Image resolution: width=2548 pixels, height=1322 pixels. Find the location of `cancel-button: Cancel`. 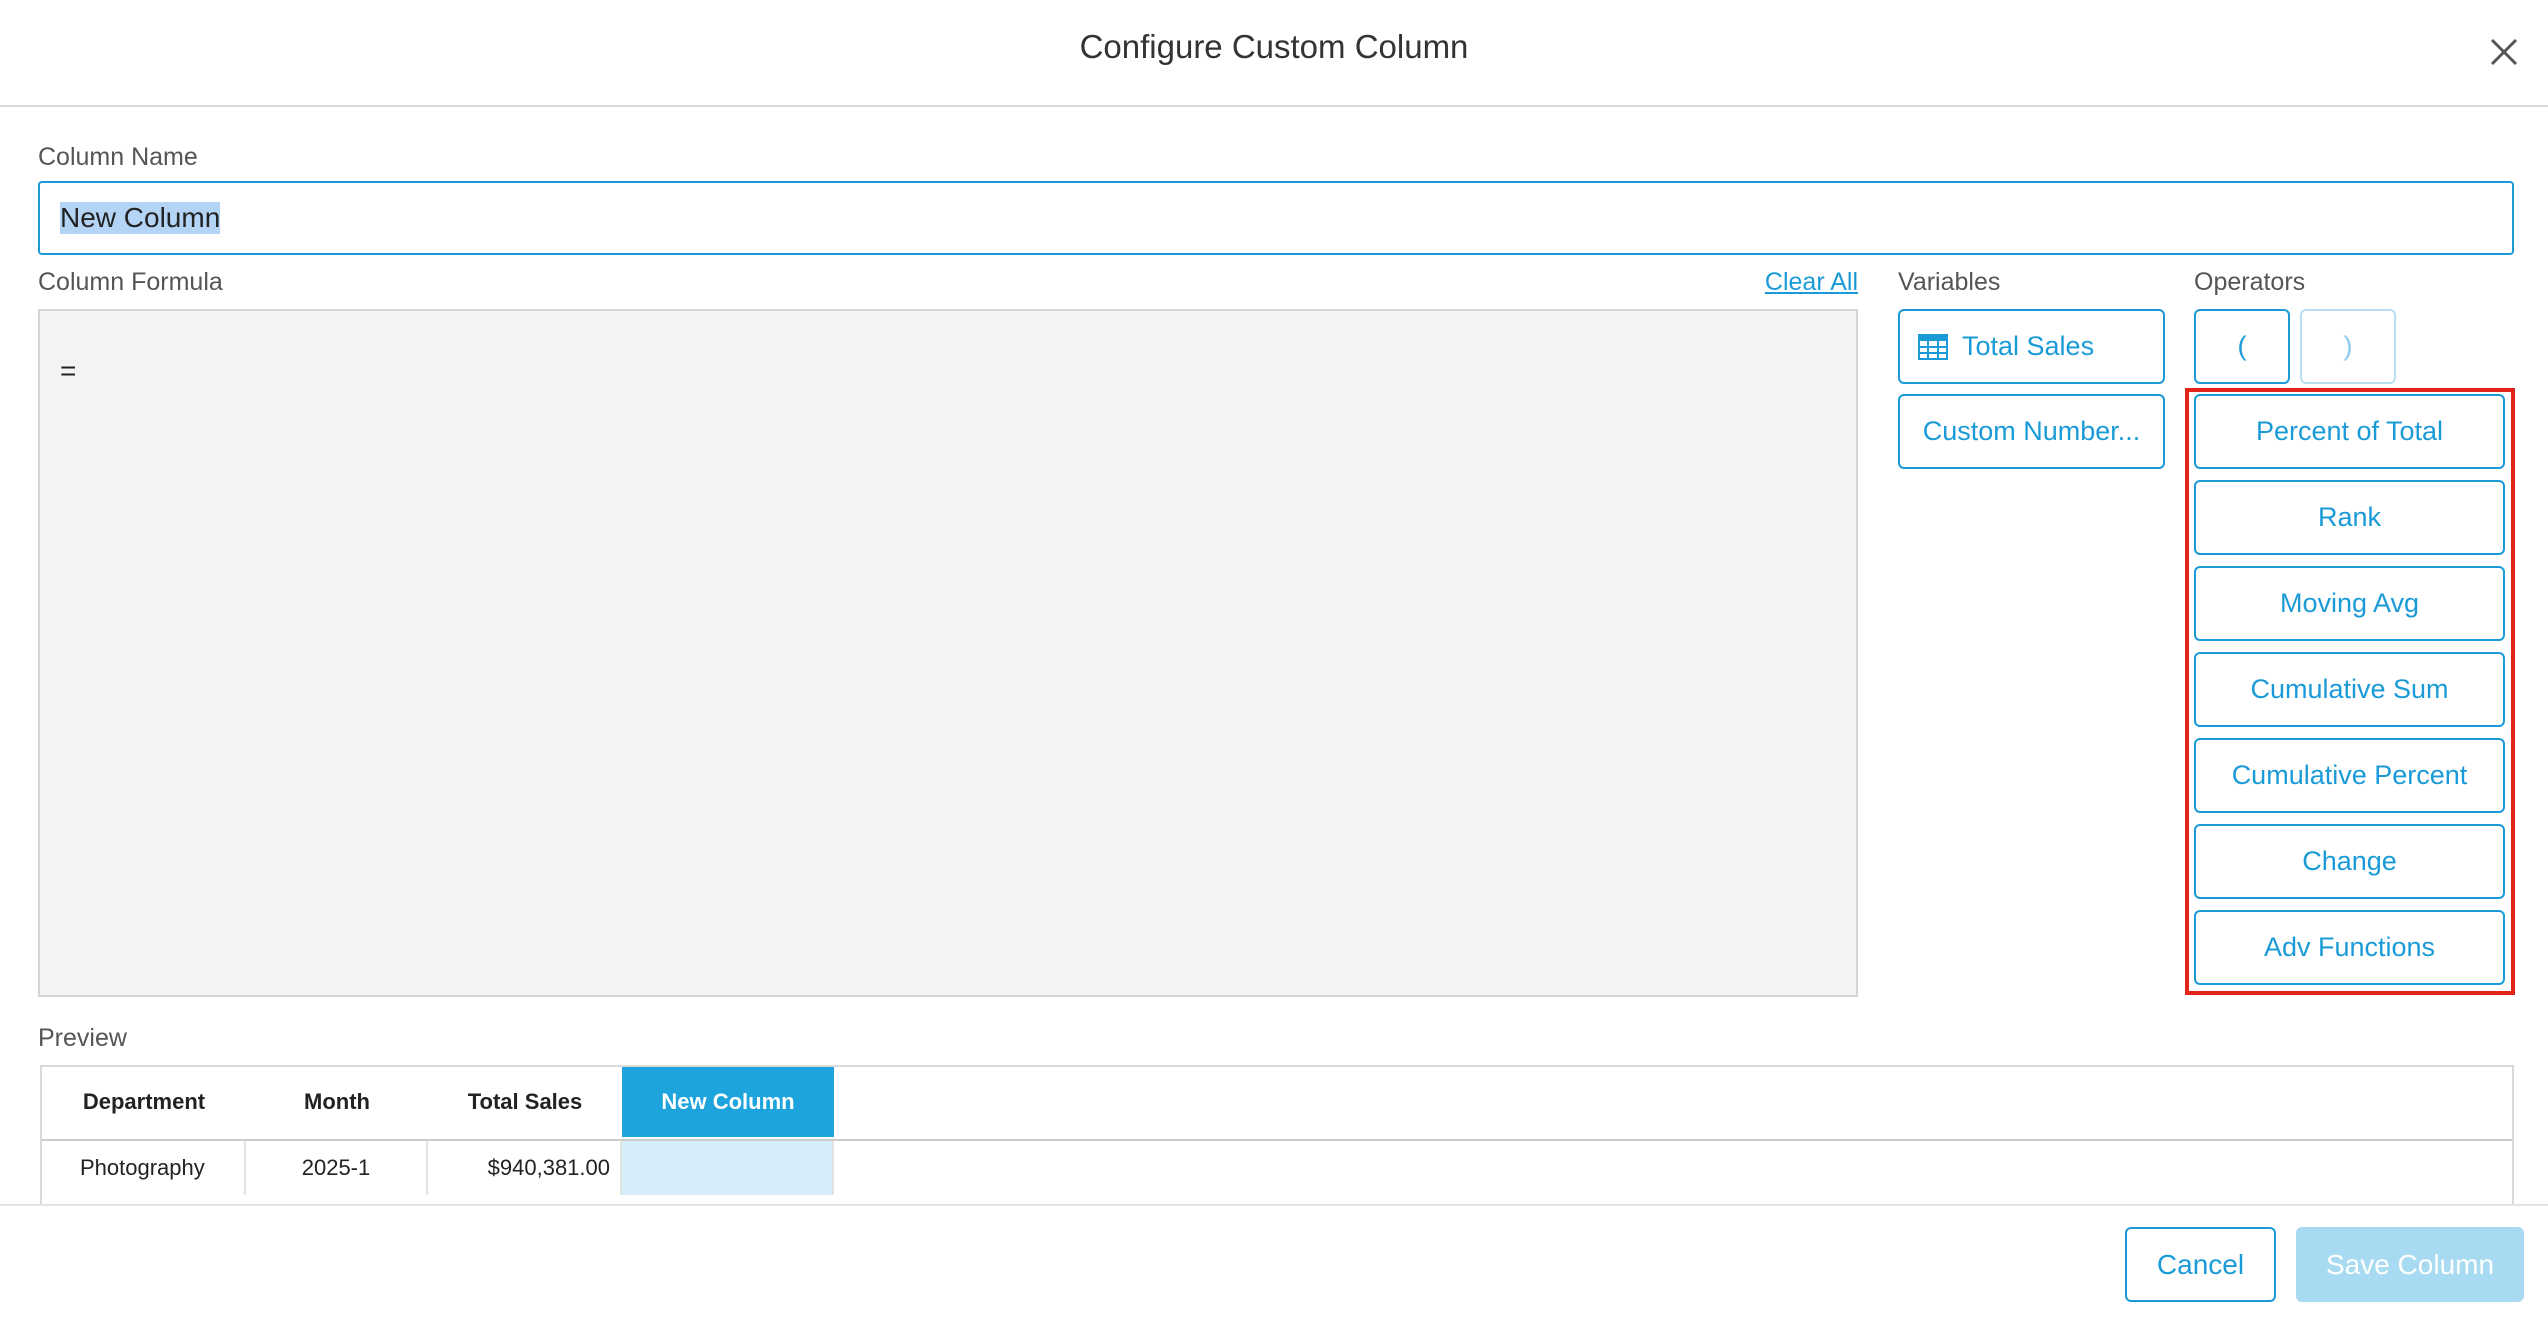

cancel-button: Cancel is located at coordinates (2200, 1264).